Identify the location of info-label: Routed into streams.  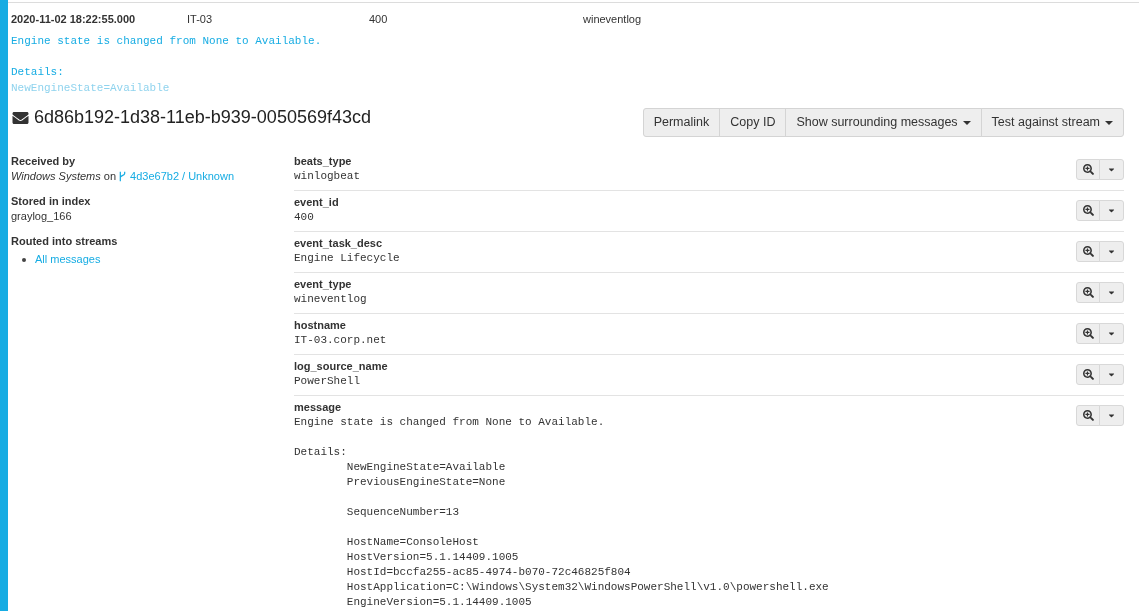
(64, 241).